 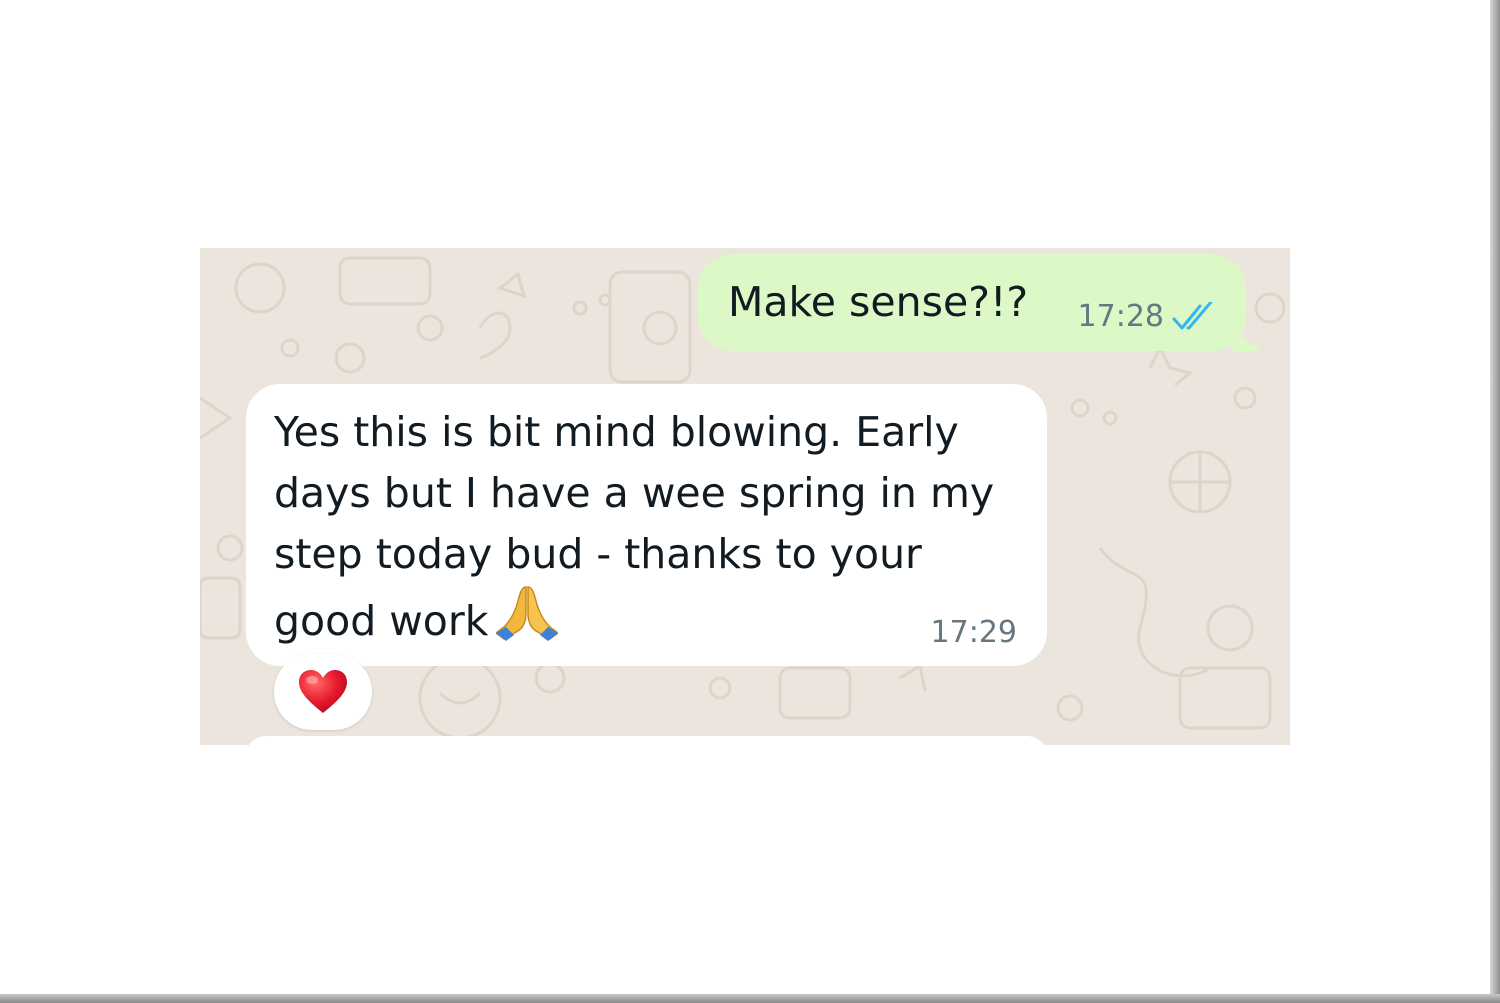 I want to click on incoming-message-time: 17:29, so click(x=973, y=632).